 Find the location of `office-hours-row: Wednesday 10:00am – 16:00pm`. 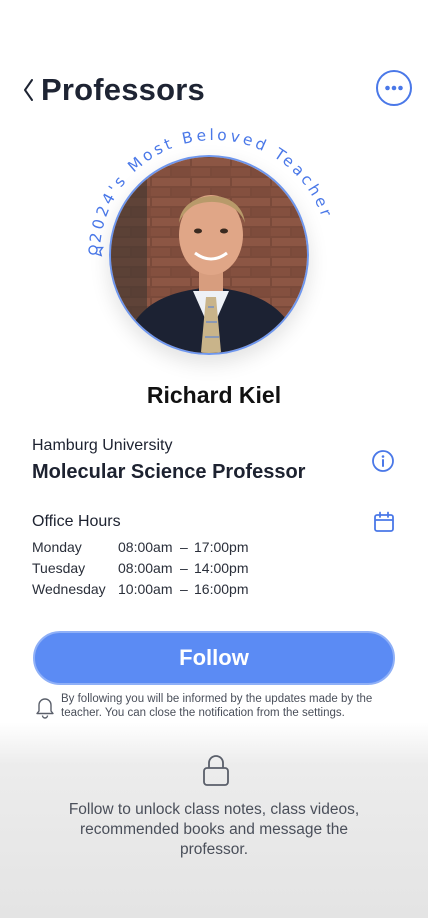

office-hours-row: Wednesday 10:00am – 16:00pm is located at coordinates (162, 591).